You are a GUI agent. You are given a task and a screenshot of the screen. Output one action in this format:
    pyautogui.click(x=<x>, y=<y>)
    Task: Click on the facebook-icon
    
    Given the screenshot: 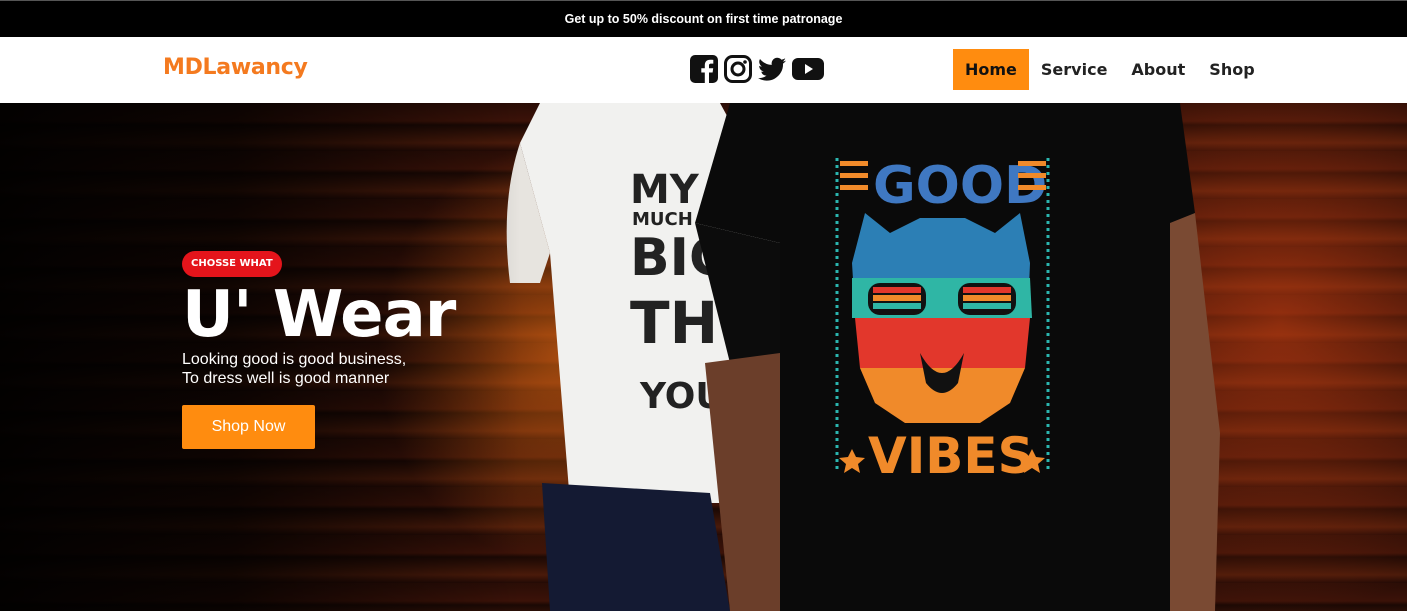 What is the action you would take?
    pyautogui.click(x=704, y=69)
    